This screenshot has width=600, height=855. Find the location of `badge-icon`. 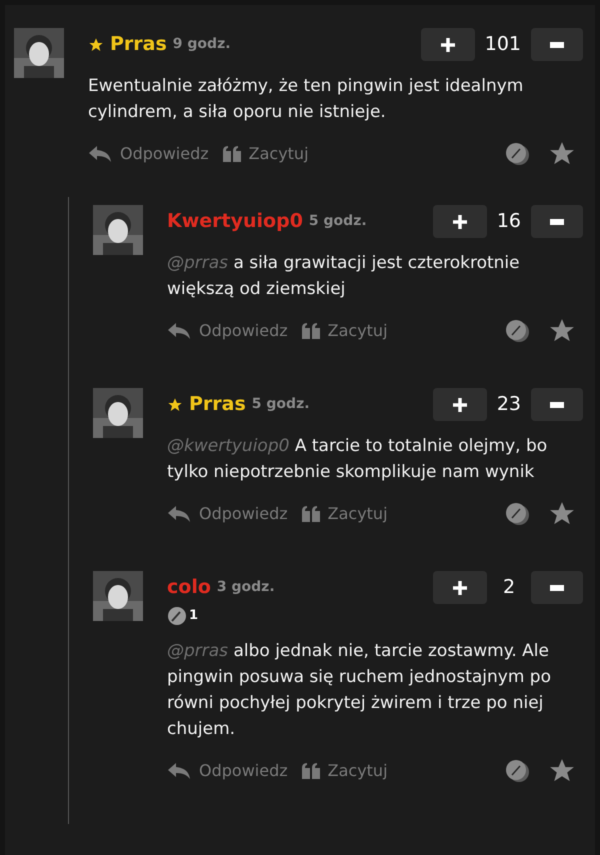

badge-icon is located at coordinates (177, 616).